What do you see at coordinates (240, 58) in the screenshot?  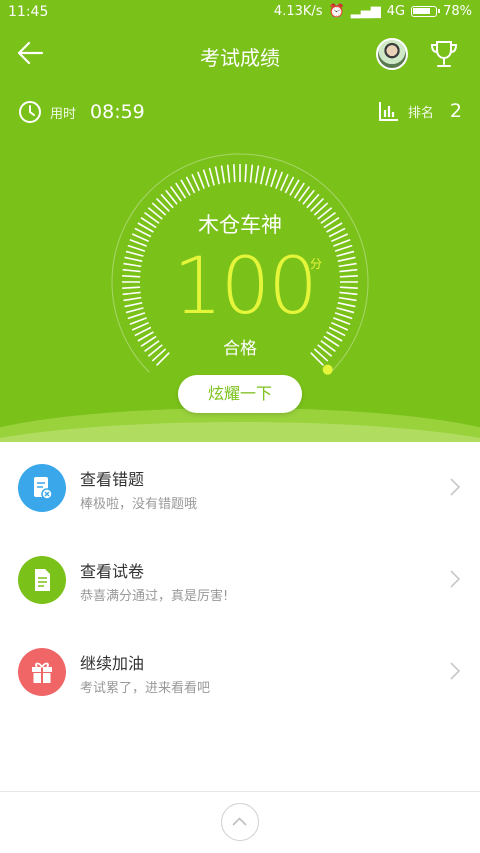 I see `page-title: 考试成绩` at bounding box center [240, 58].